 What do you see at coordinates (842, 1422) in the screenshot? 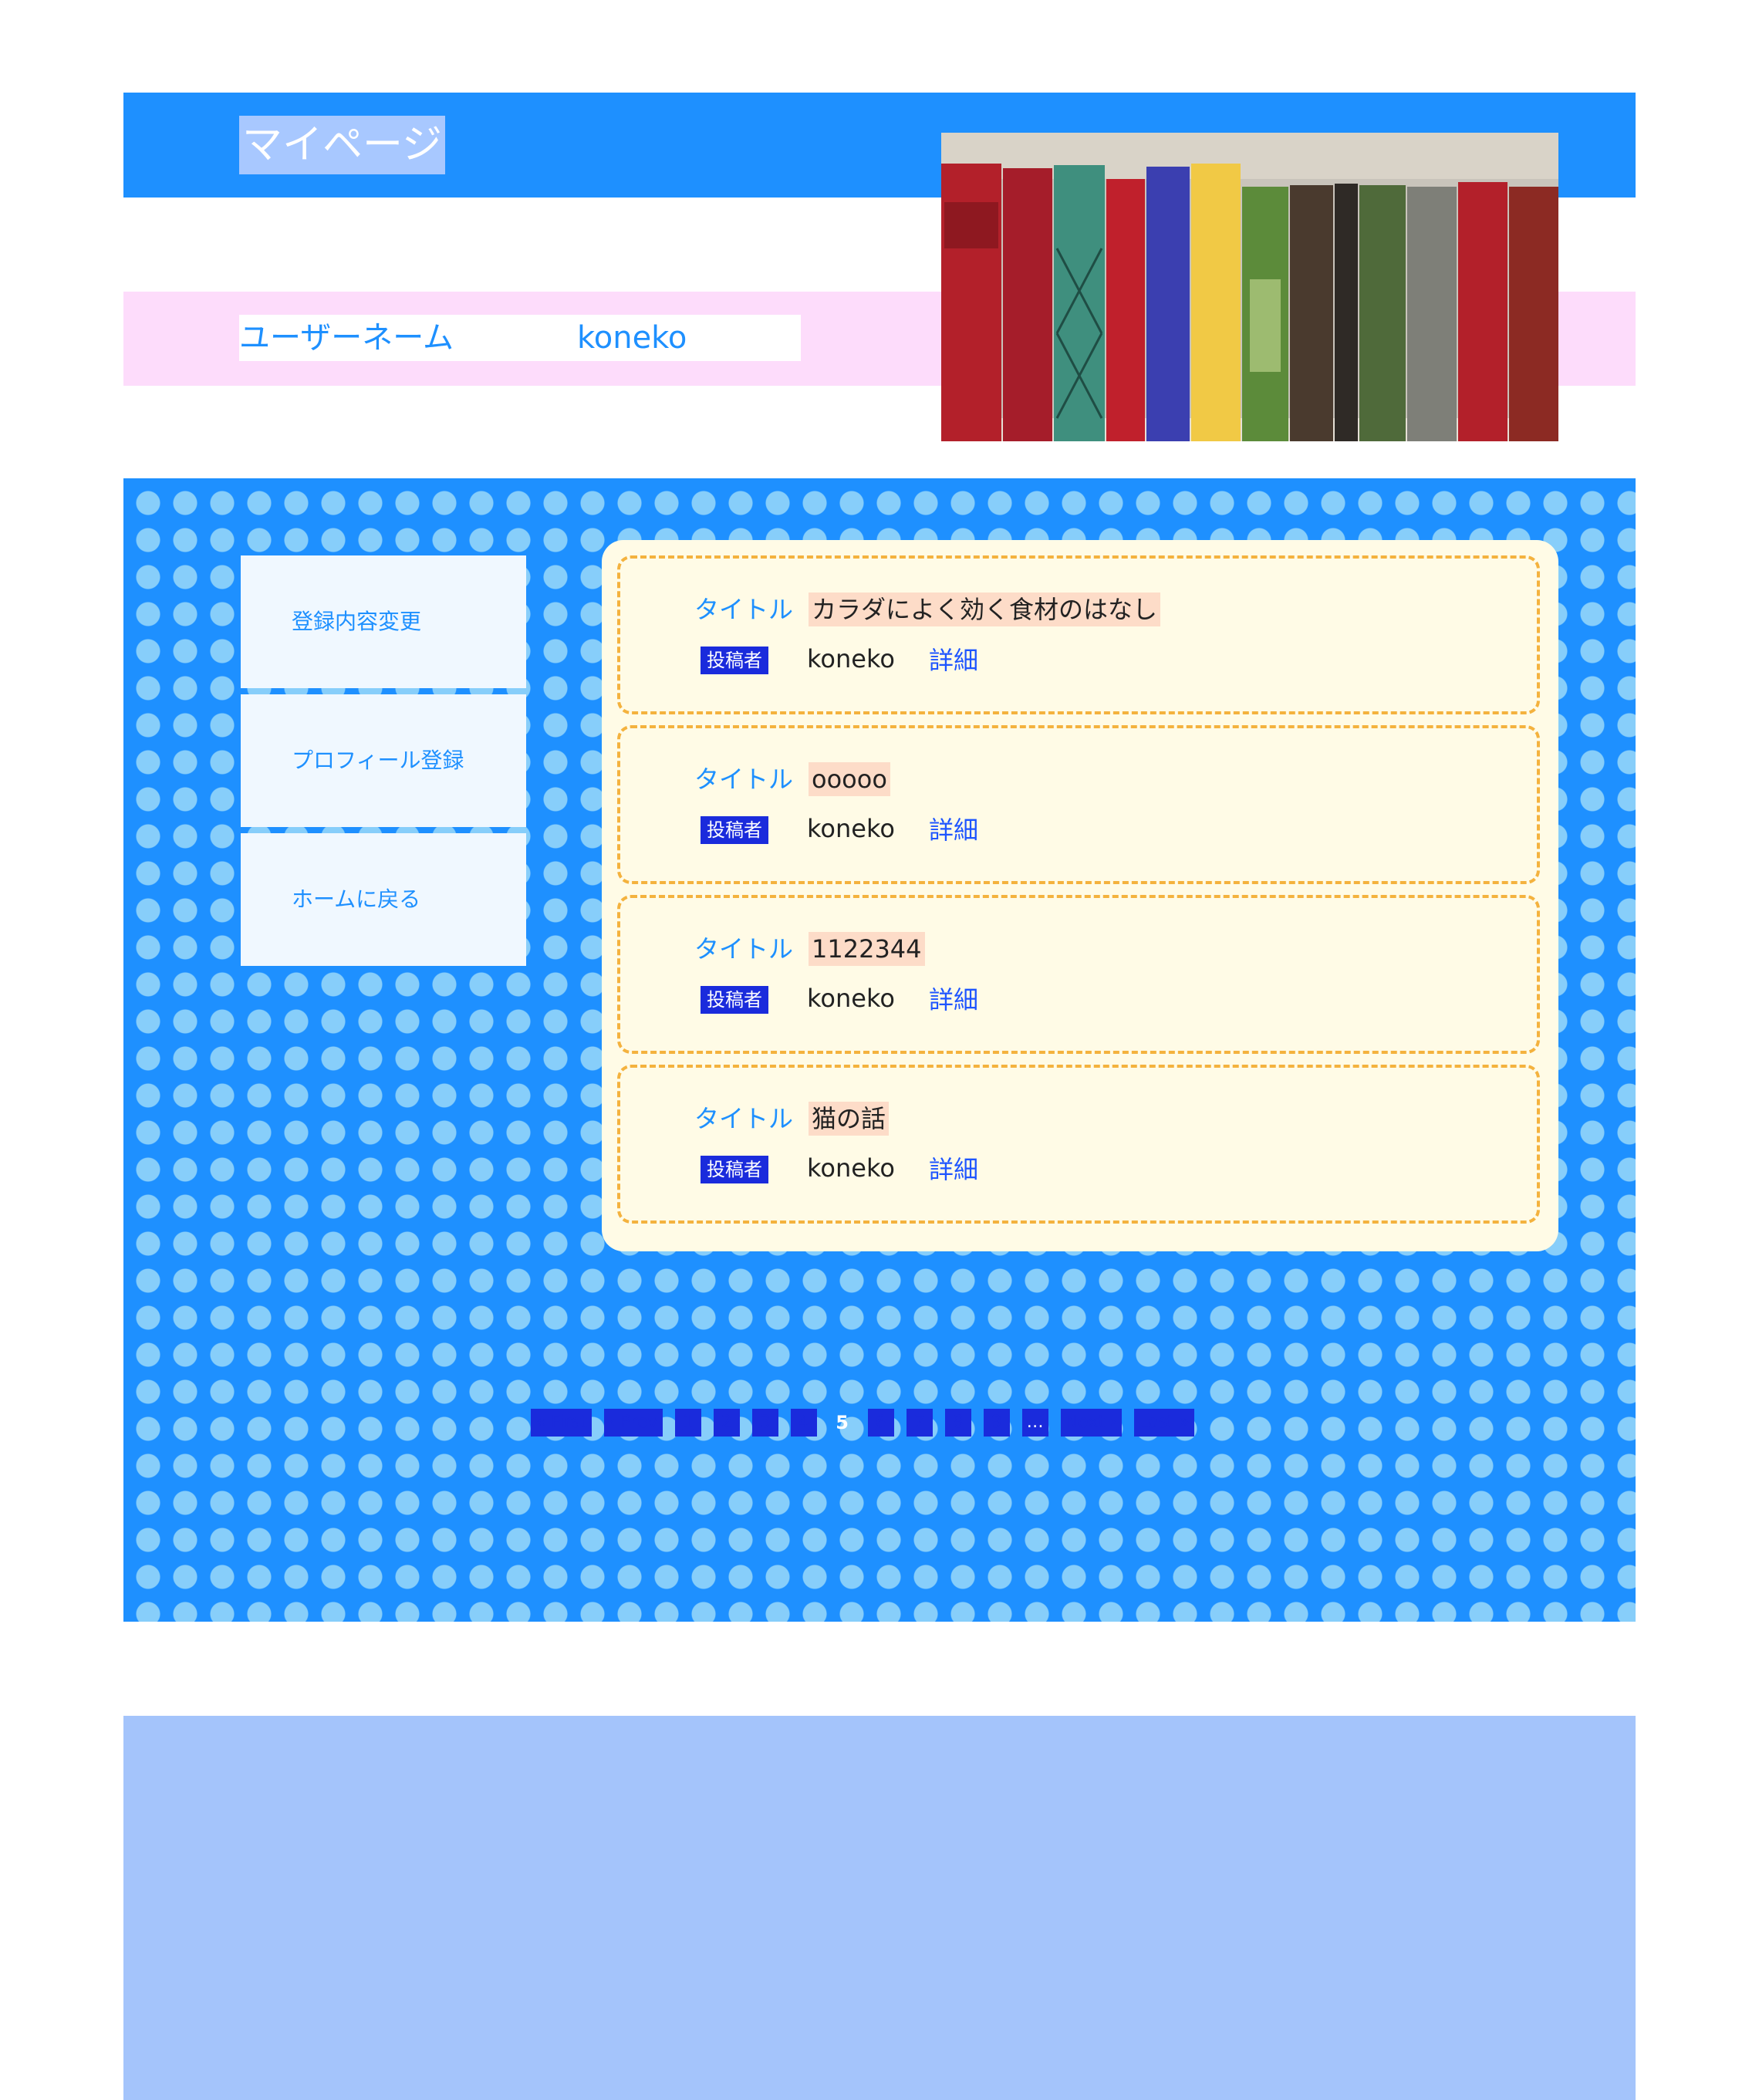
I see `page-current: 5` at bounding box center [842, 1422].